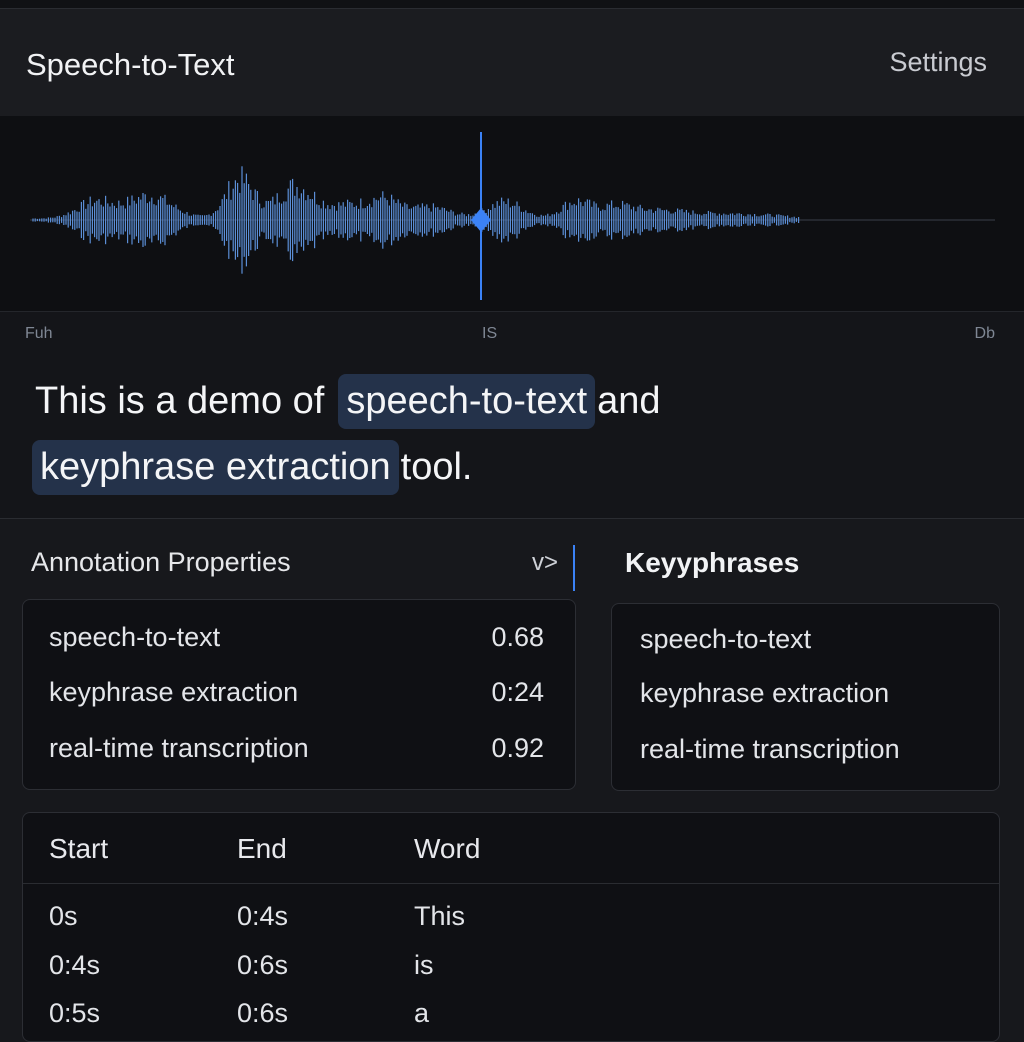 The image size is (1024, 1042). What do you see at coordinates (712, 562) in the screenshot?
I see `keyphrases-title: Keyyphrases` at bounding box center [712, 562].